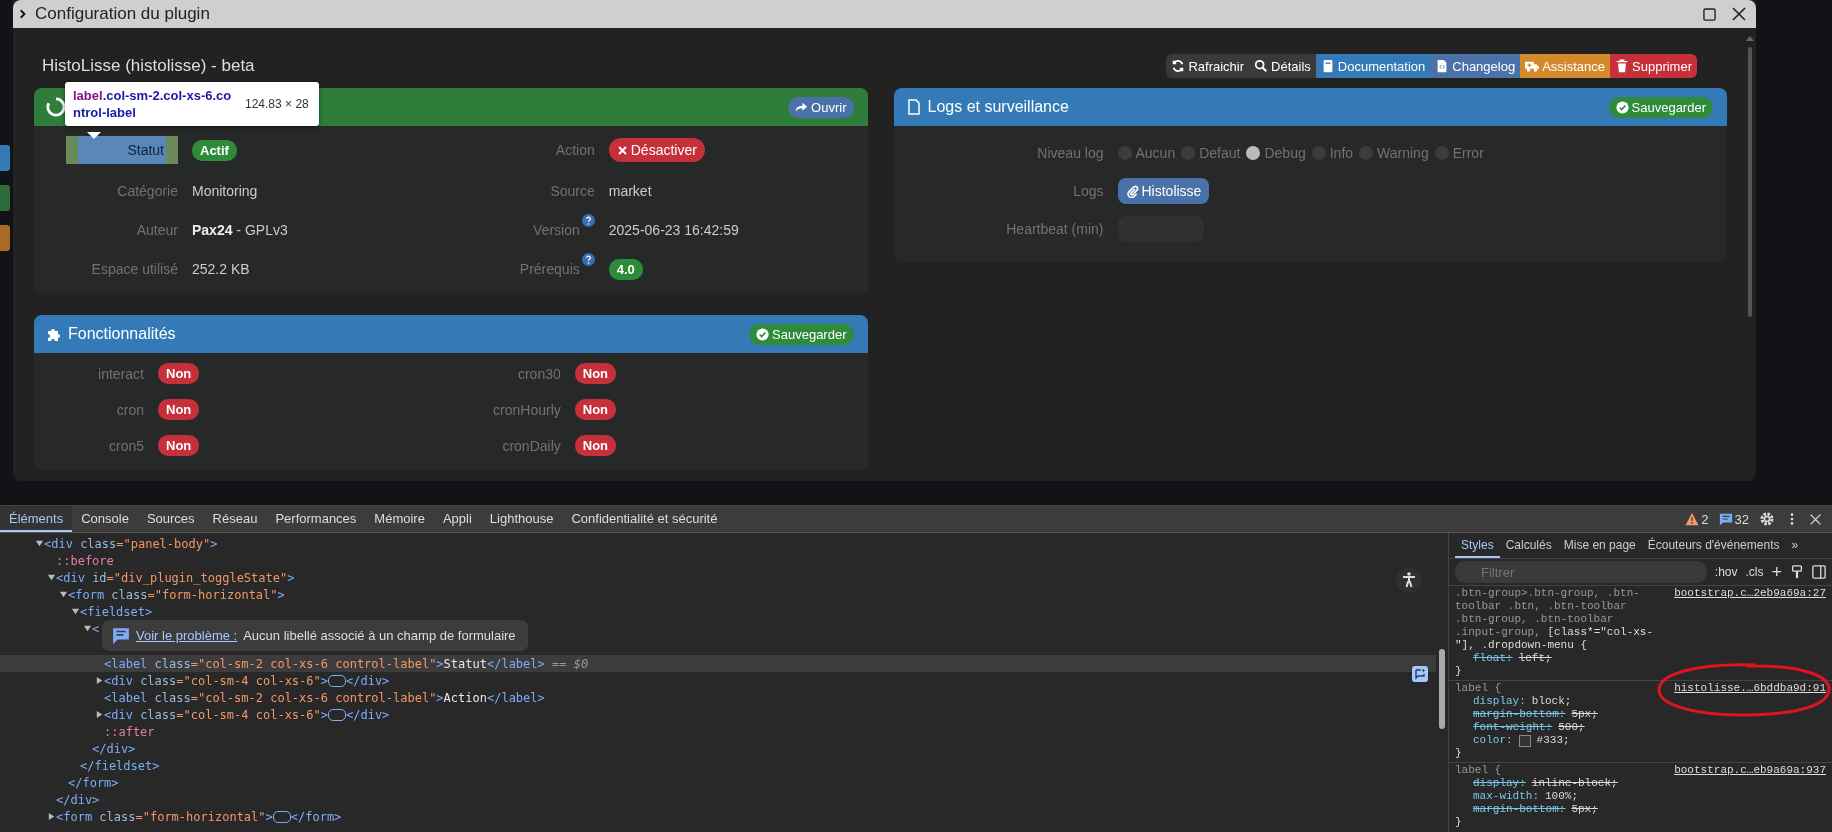  I want to click on view-issue-link: Voir le problème :, so click(187, 635).